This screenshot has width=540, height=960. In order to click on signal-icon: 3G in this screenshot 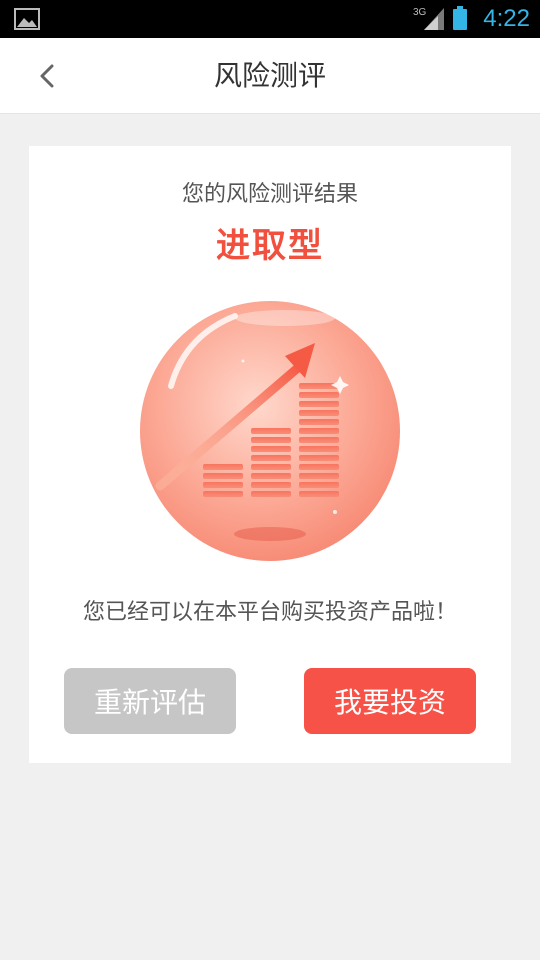, I will do `click(428, 18)`.